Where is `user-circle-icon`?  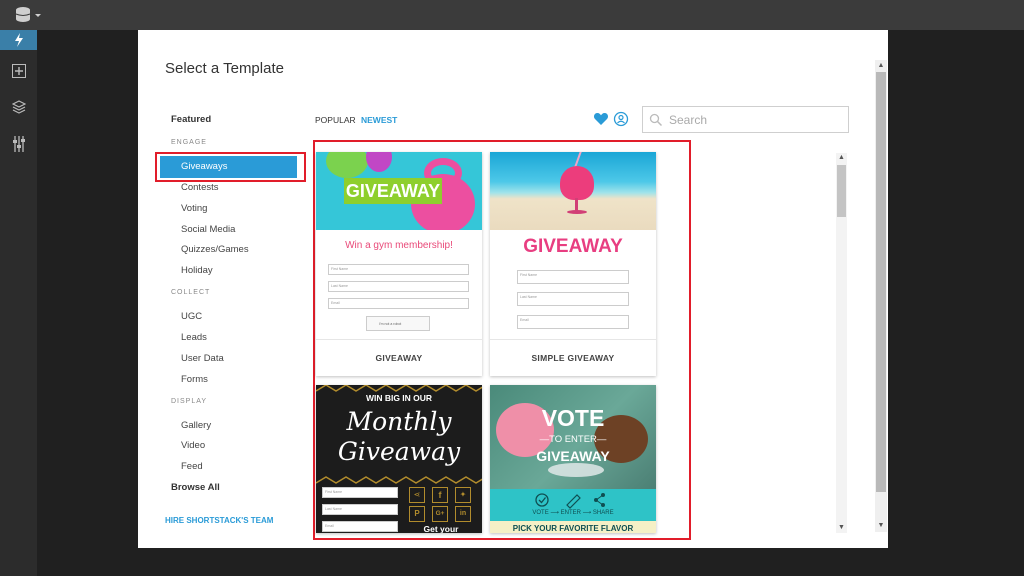 user-circle-icon is located at coordinates (621, 119).